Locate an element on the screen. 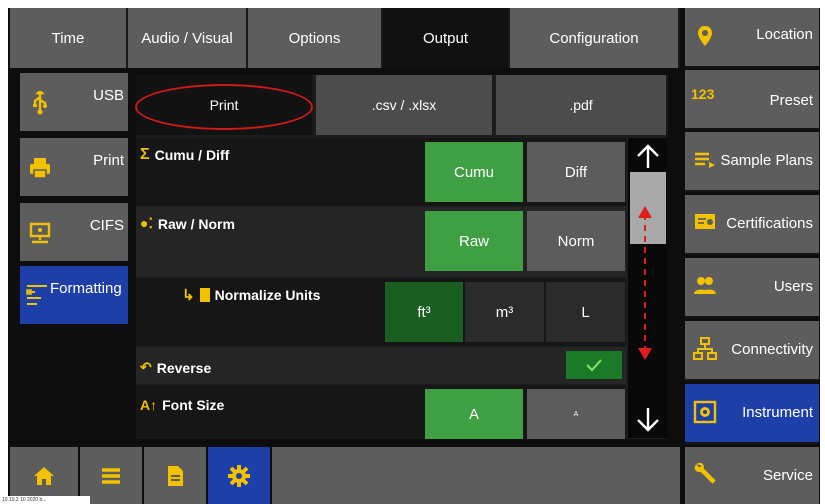  settings-gear-icon is located at coordinates (239, 475).